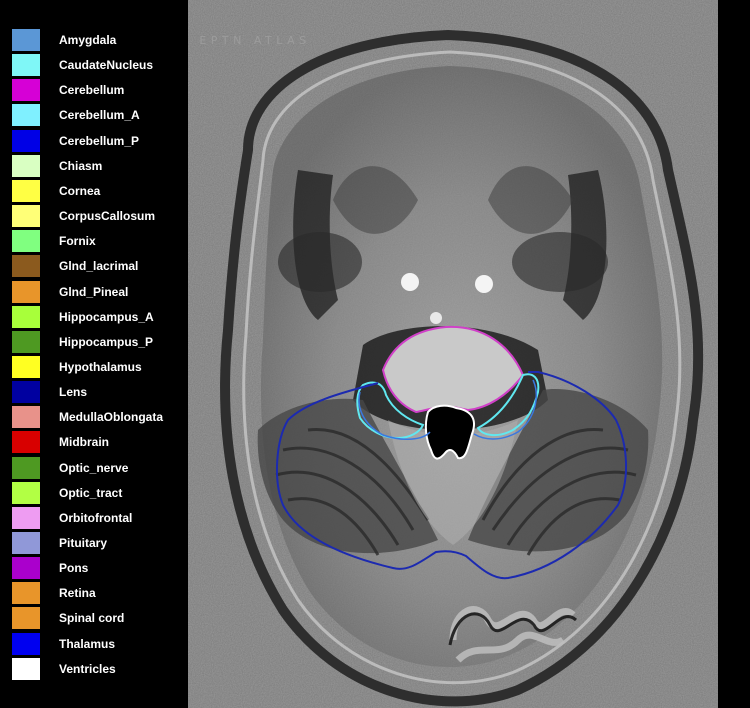 Image resolution: width=750 pixels, height=708 pixels. I want to click on legend-label: Hippocampus_P, so click(106, 341).